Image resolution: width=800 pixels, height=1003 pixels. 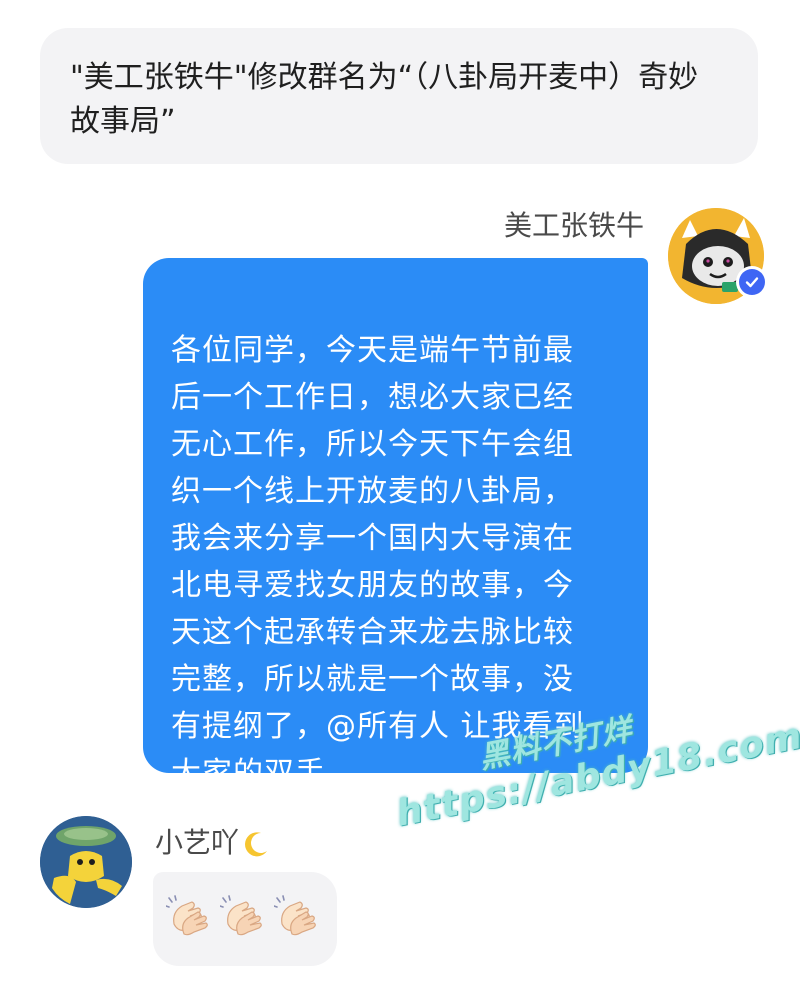 What do you see at coordinates (197, 842) in the screenshot?
I see `sender-name-left-text: 小艺吖` at bounding box center [197, 842].